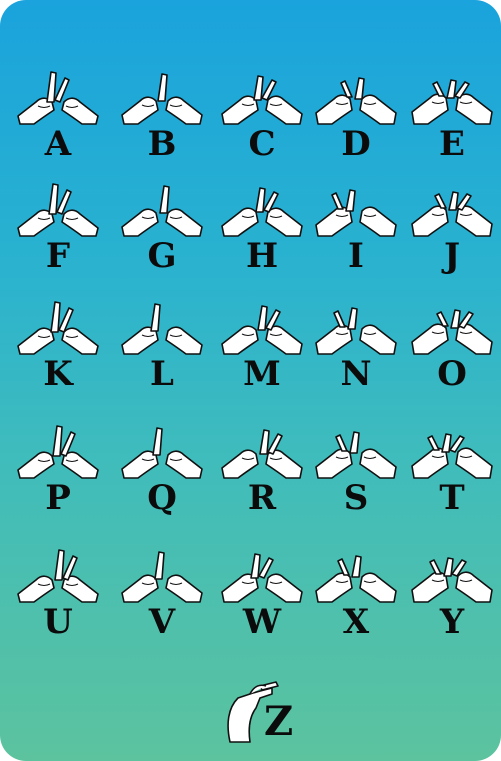 This screenshot has height=761, width=501. What do you see at coordinates (452, 498) in the screenshot?
I see `letter-label-t: T` at bounding box center [452, 498].